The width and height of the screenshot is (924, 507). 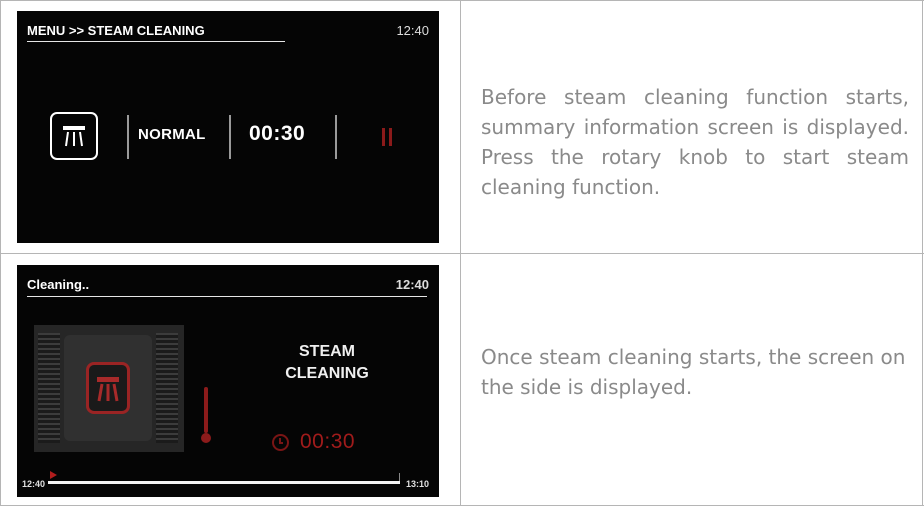 What do you see at coordinates (922, 253) in the screenshot?
I see `table-border-right` at bounding box center [922, 253].